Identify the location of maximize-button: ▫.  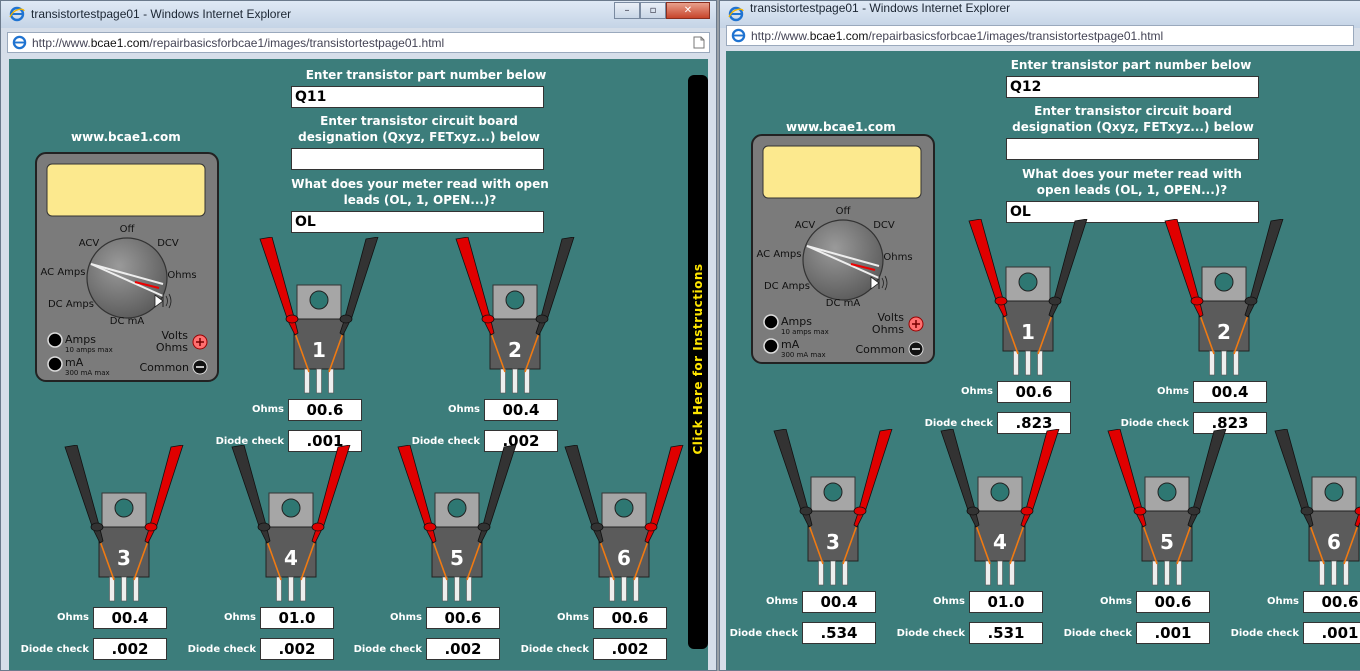
(653, 10).